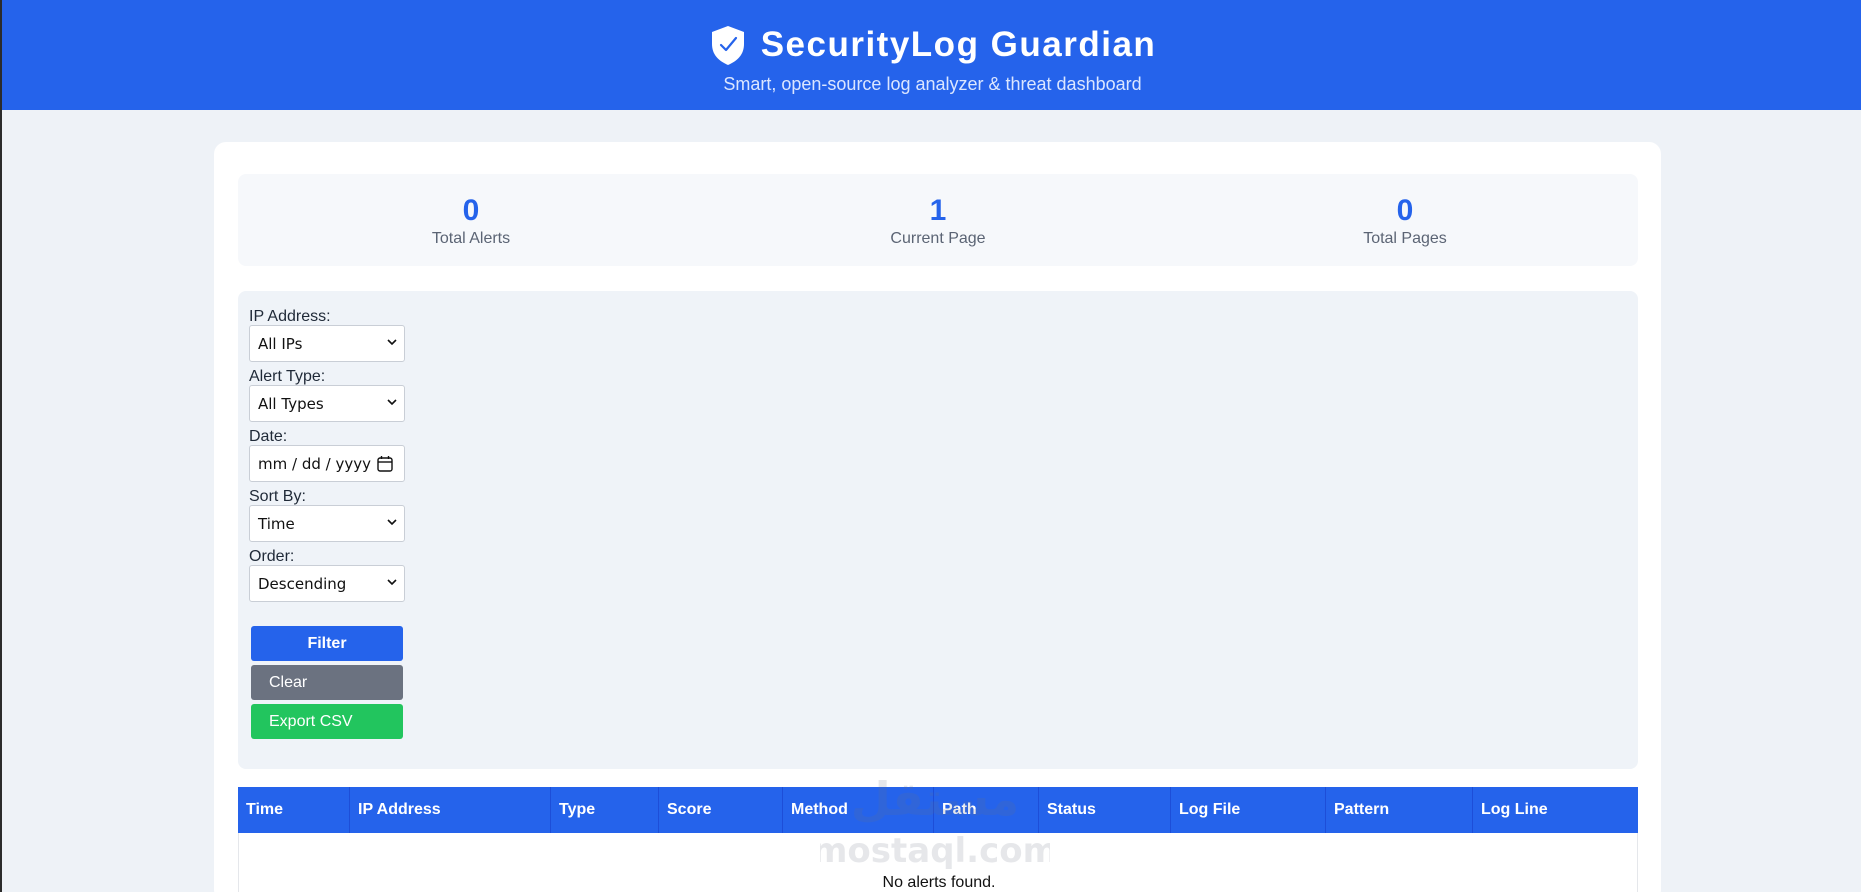 The image size is (1861, 892). Describe the element at coordinates (290, 316) in the screenshot. I see `ip-filter-label: IP Address:` at that location.